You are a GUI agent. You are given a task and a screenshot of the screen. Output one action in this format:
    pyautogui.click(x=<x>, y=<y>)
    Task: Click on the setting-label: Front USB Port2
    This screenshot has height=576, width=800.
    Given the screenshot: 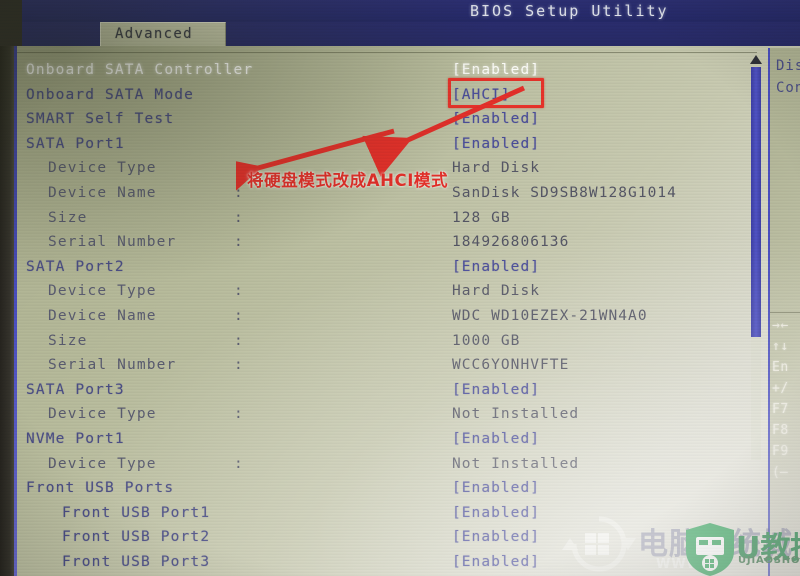 What is the action you would take?
    pyautogui.click(x=136, y=537)
    